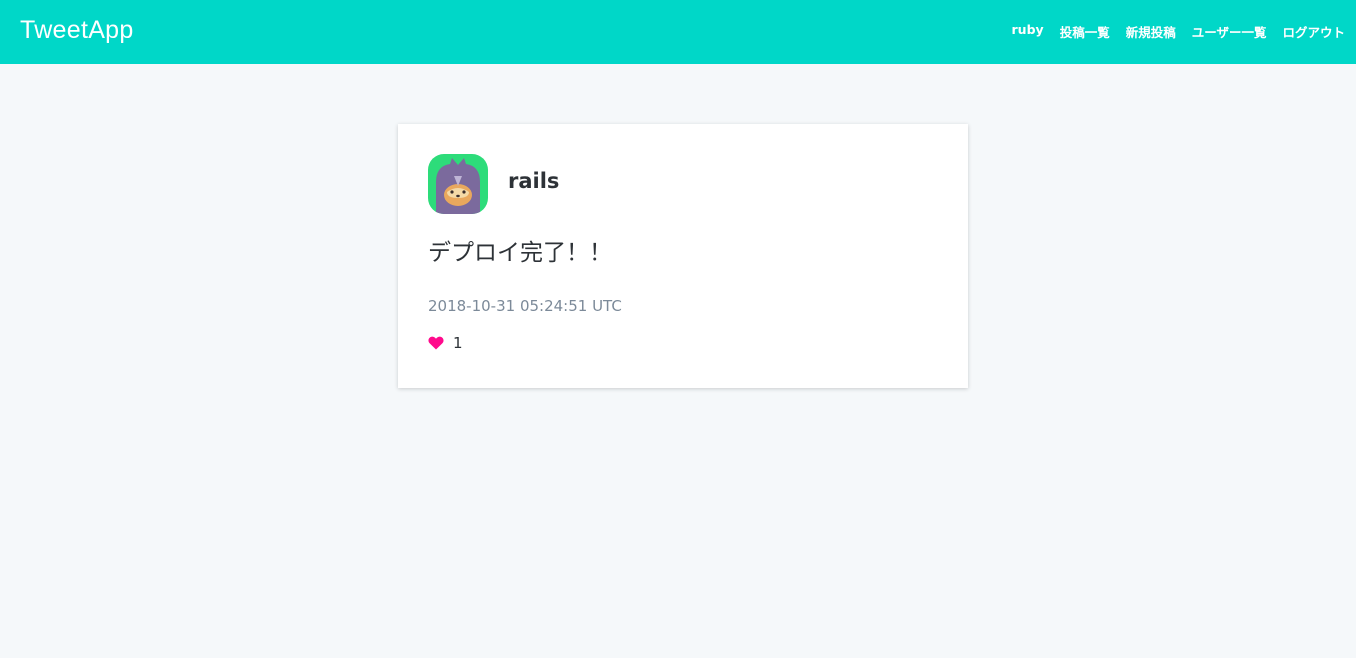 The width and height of the screenshot is (1356, 658). What do you see at coordinates (77, 30) in the screenshot?
I see `app-logo: TweetApp` at bounding box center [77, 30].